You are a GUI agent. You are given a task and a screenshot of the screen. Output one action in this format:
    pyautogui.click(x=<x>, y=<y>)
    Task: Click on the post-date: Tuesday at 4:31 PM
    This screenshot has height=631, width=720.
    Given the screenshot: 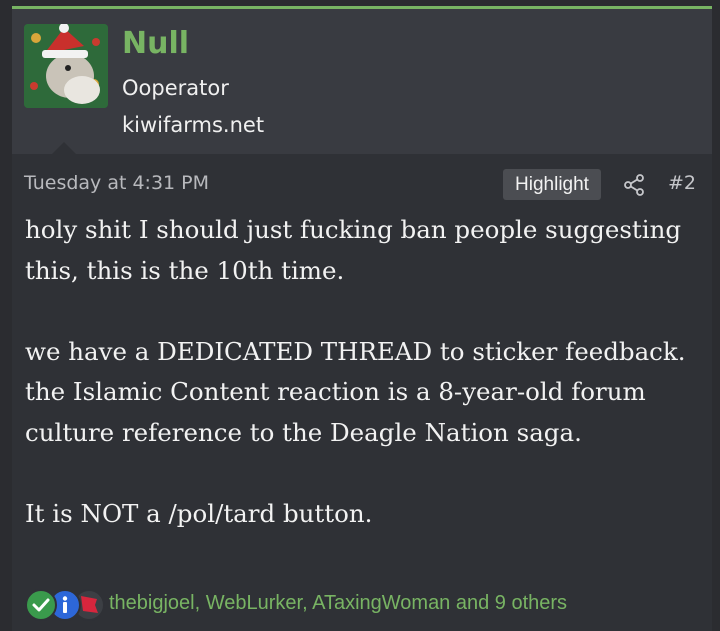 What is the action you would take?
    pyautogui.click(x=116, y=183)
    